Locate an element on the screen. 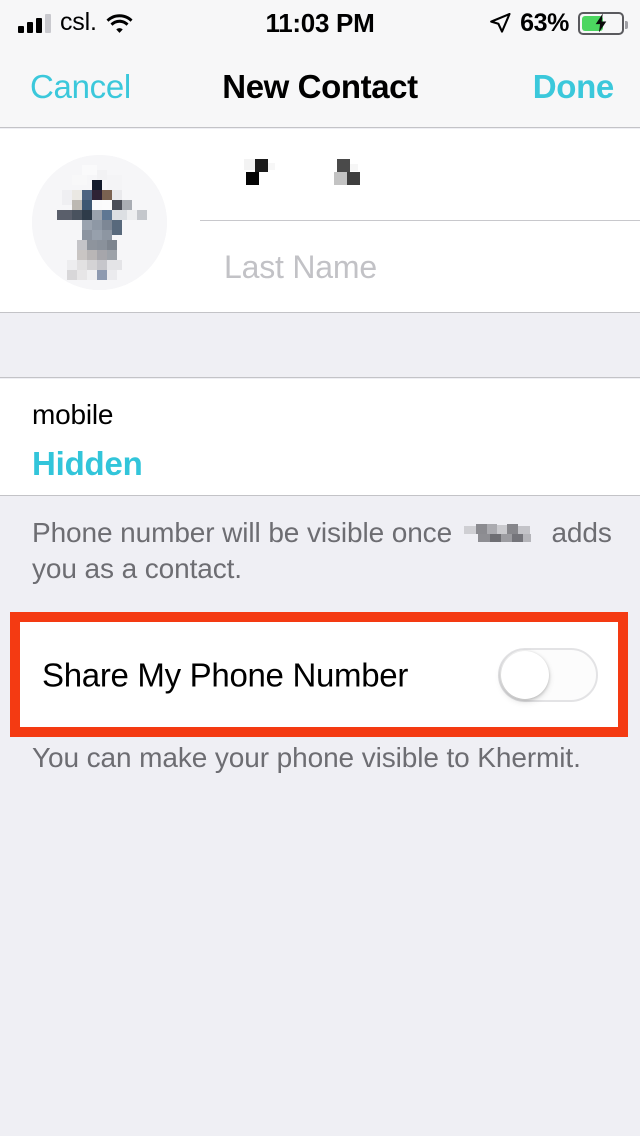 The image size is (640, 1136). avatar-pixelated-photo is located at coordinates (99, 222).